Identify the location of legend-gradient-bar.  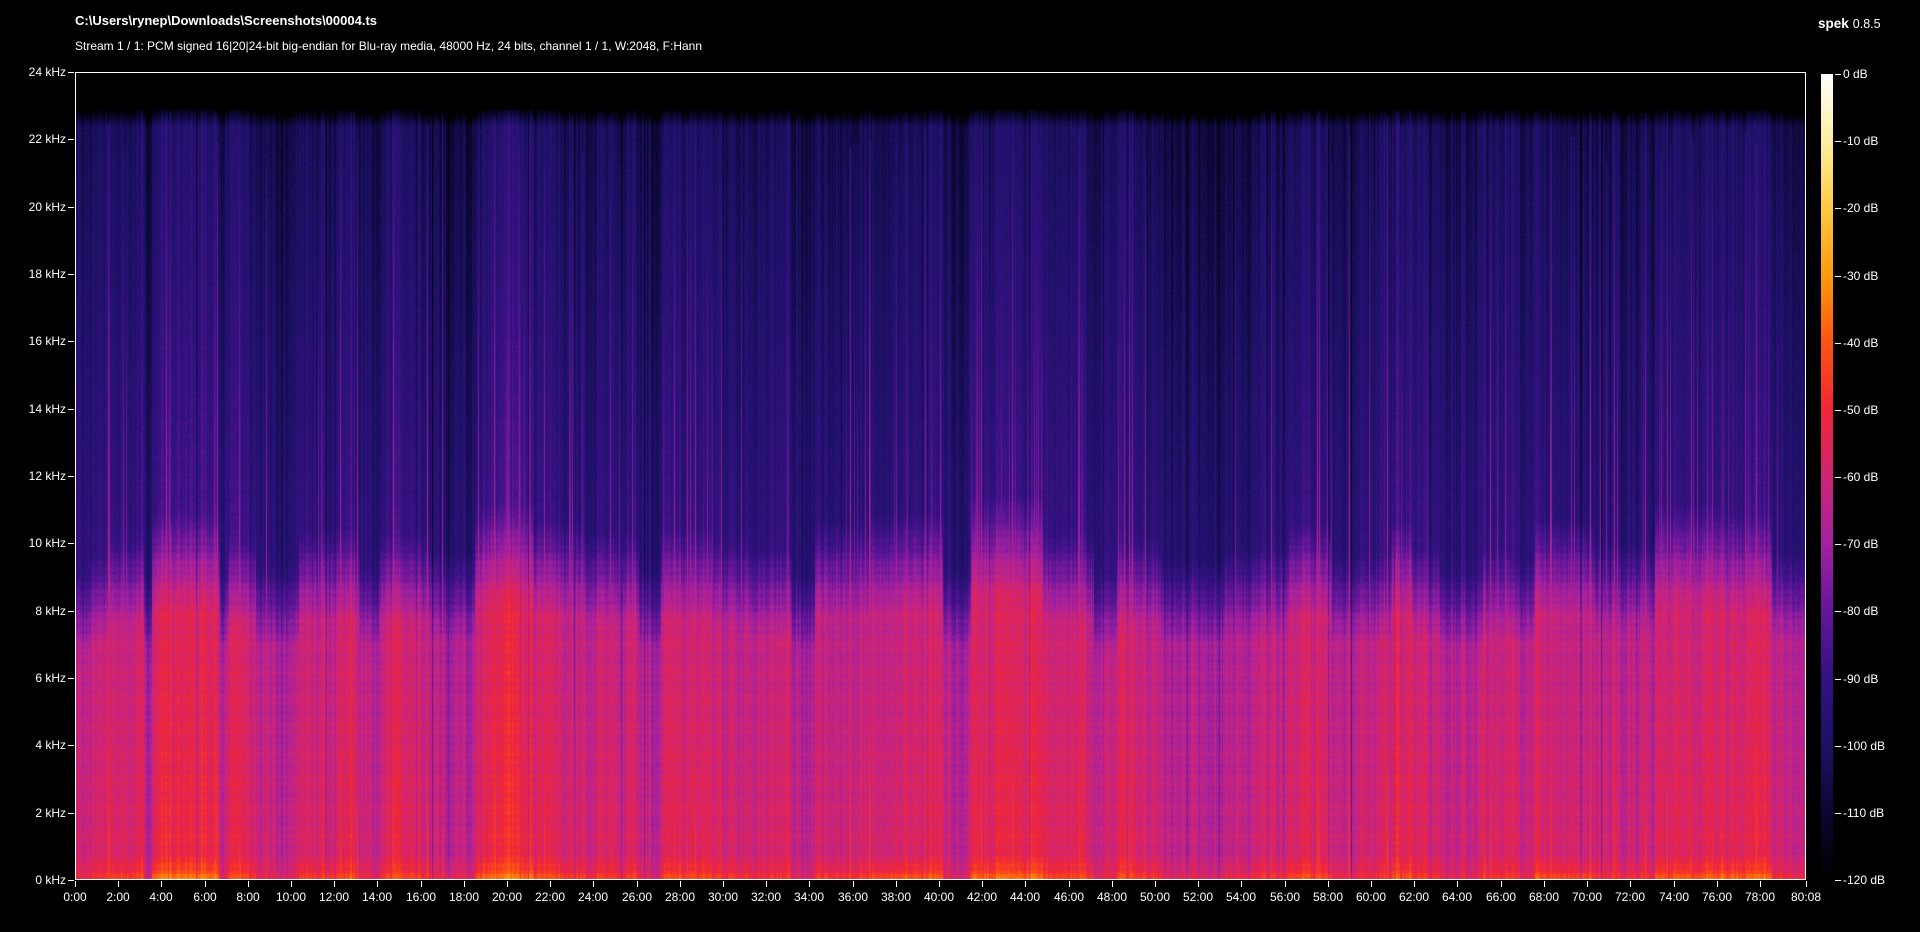
(1827, 477).